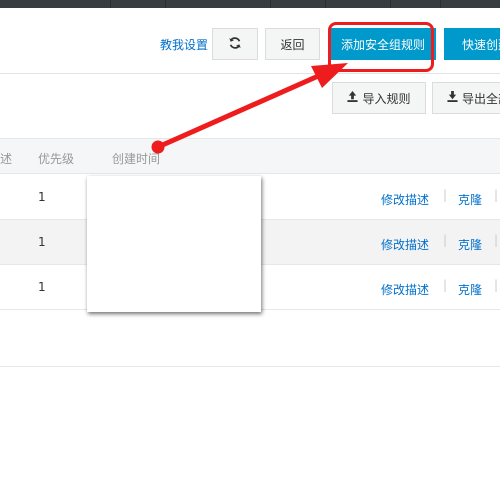  Describe the element at coordinates (237, 112) in the screenshot. I see `arrow-shaft` at that location.